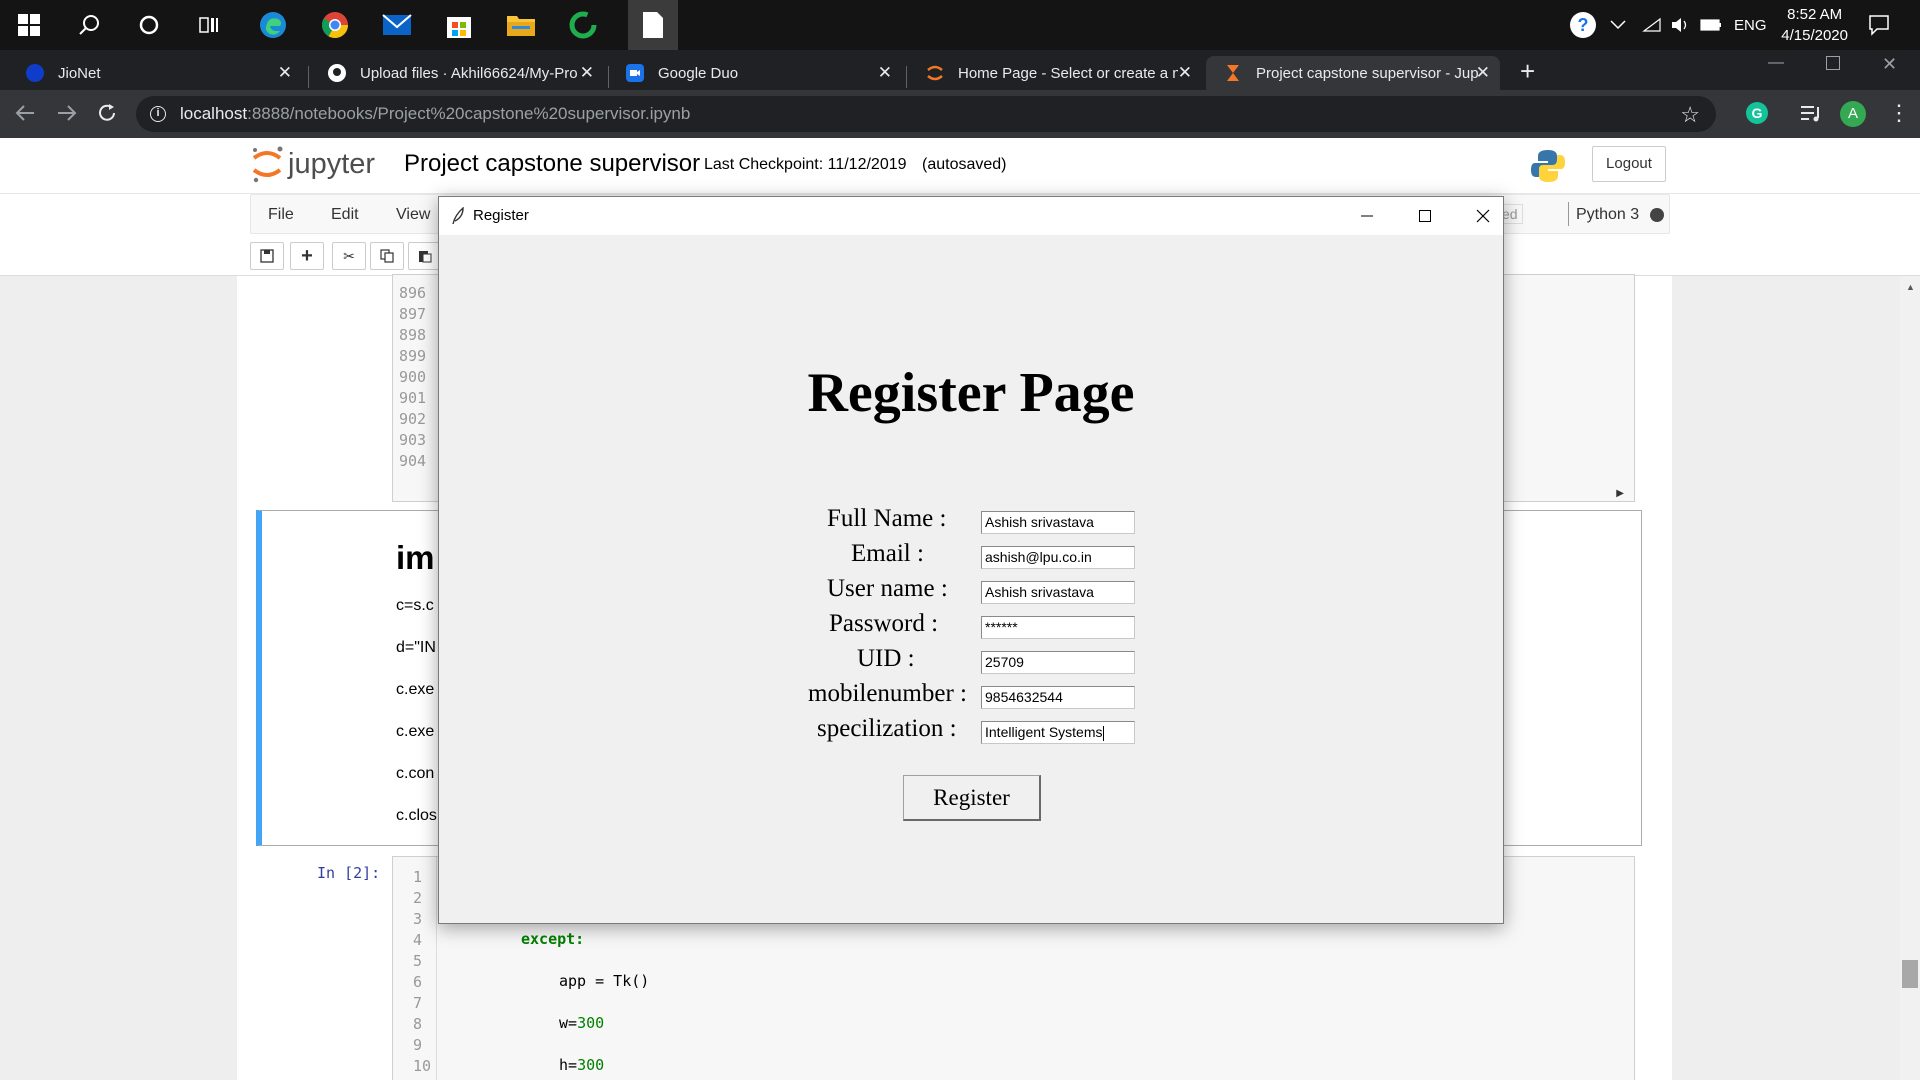  I want to click on duo-icon, so click(635, 73).